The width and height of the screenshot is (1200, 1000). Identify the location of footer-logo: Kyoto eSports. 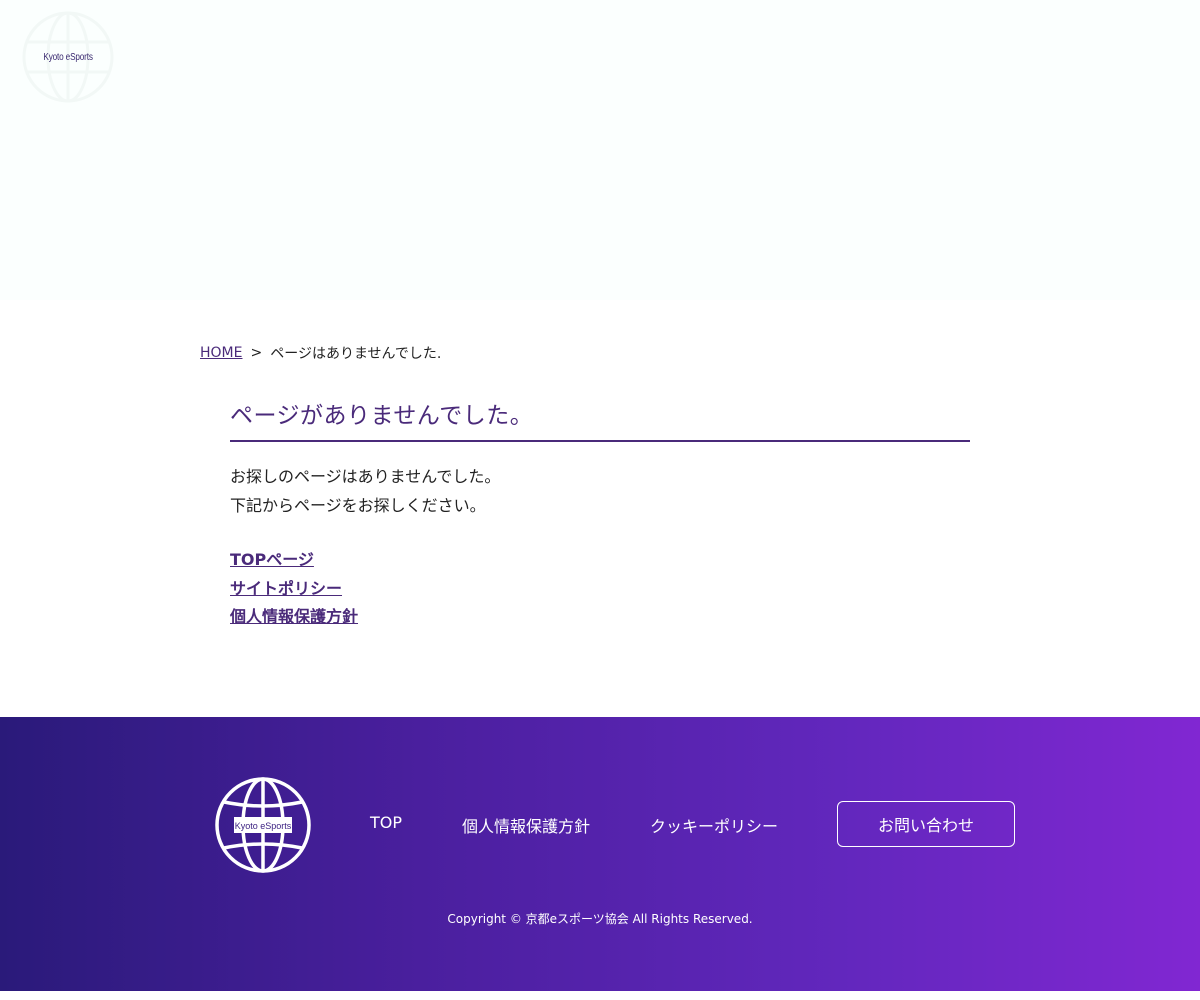
(263, 825).